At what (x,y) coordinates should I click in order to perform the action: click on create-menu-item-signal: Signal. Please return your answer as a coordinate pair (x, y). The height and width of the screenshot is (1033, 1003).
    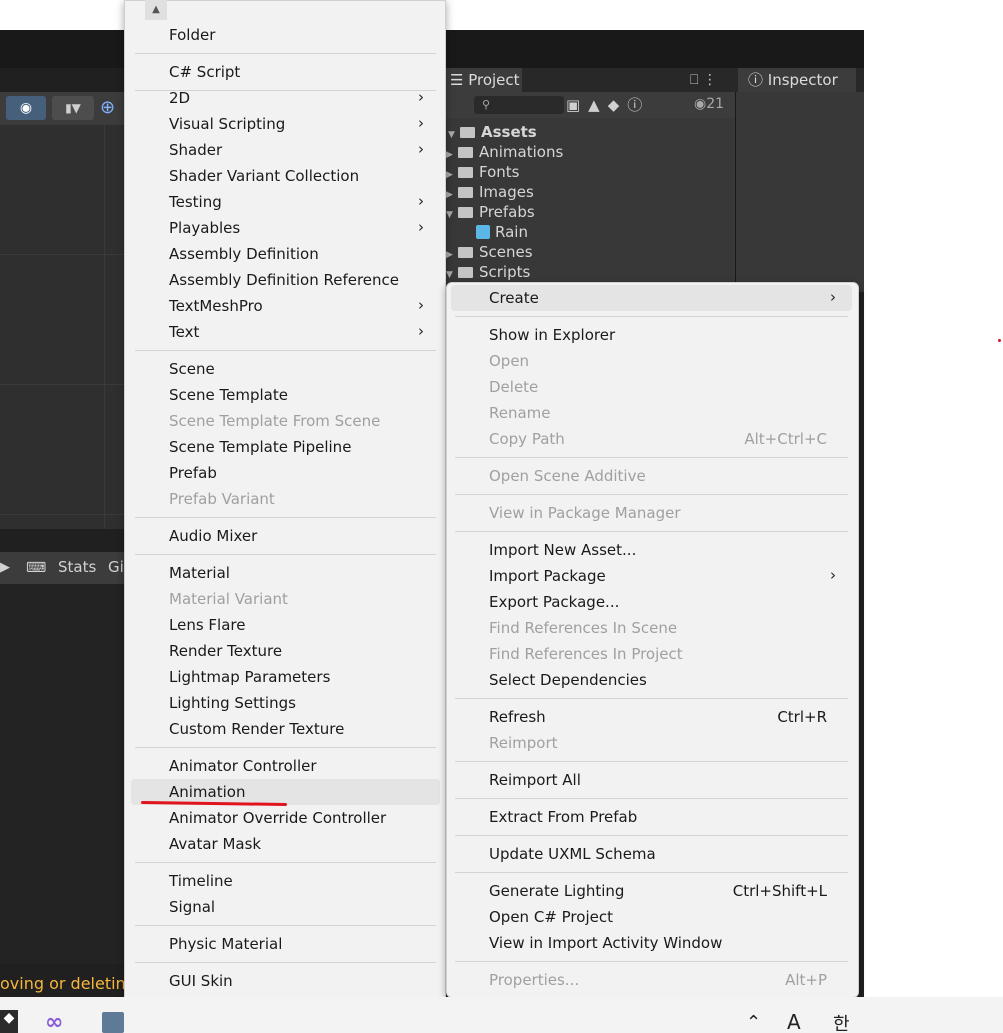
    Looking at the image, I should click on (192, 907).